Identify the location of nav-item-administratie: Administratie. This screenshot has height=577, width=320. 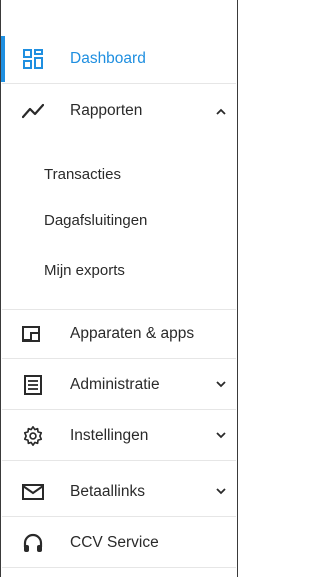
(119, 385).